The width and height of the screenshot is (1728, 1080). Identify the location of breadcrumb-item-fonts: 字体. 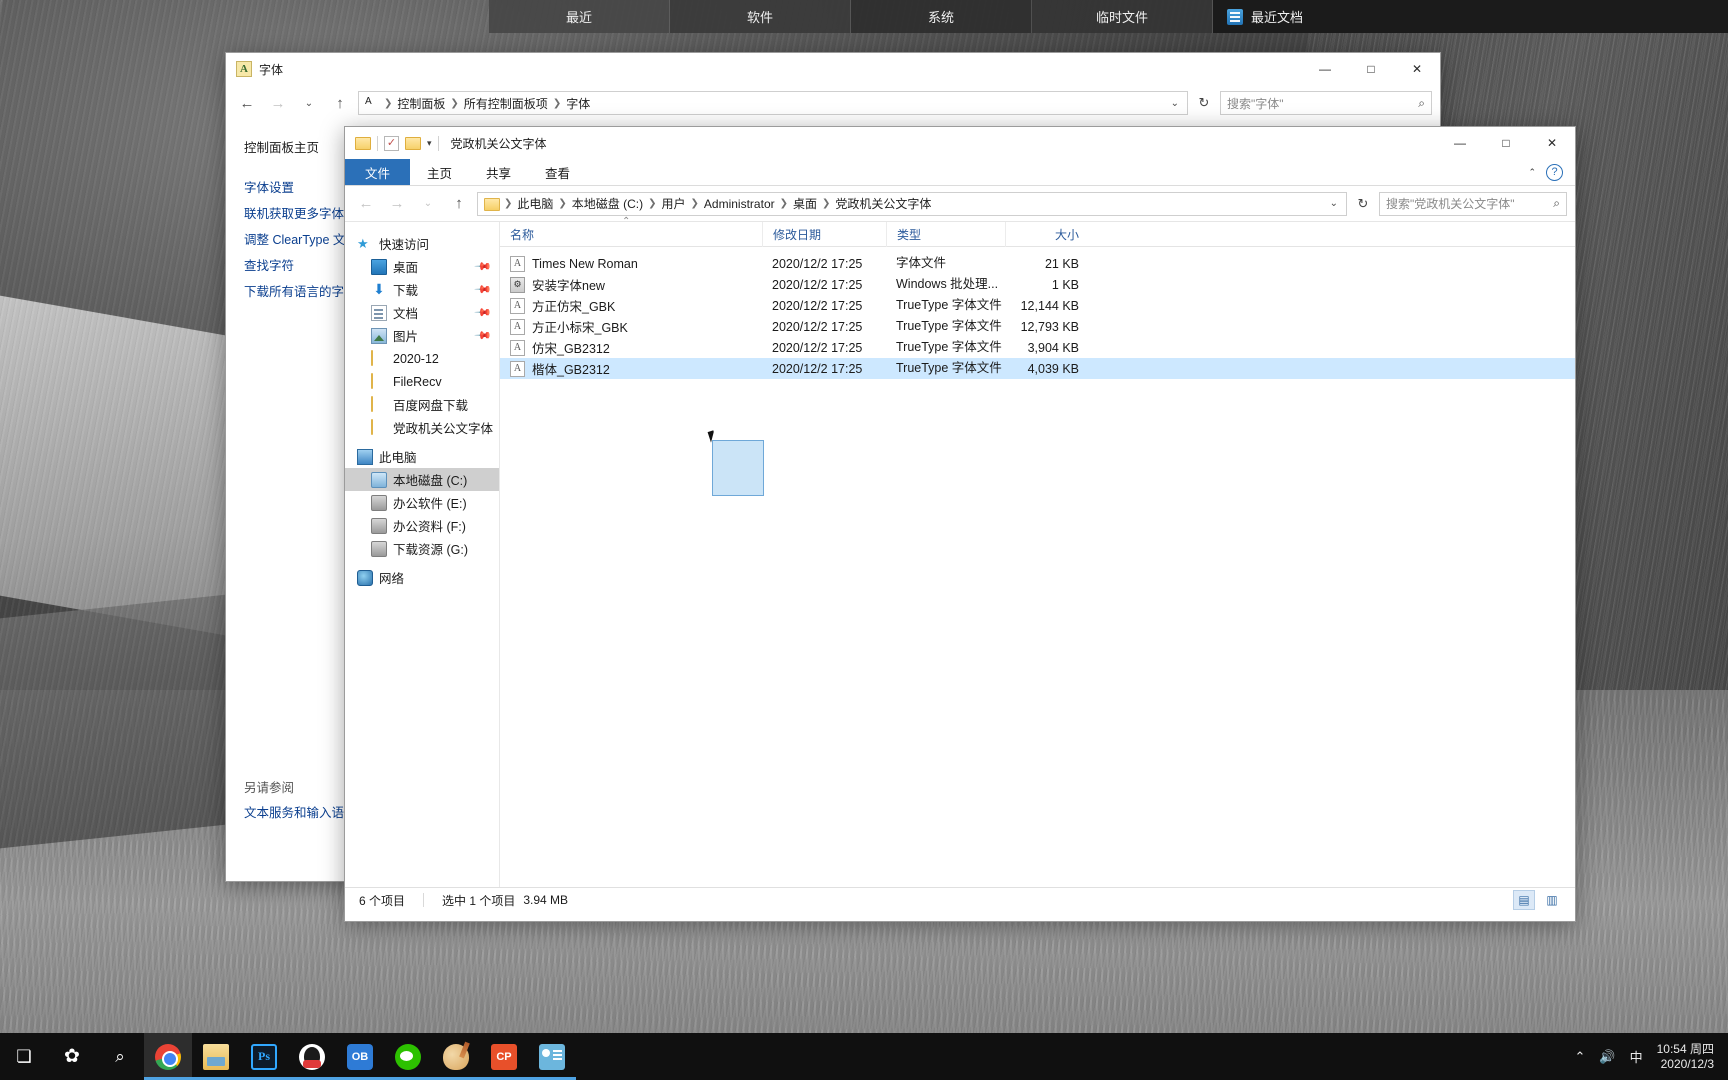
(578, 103).